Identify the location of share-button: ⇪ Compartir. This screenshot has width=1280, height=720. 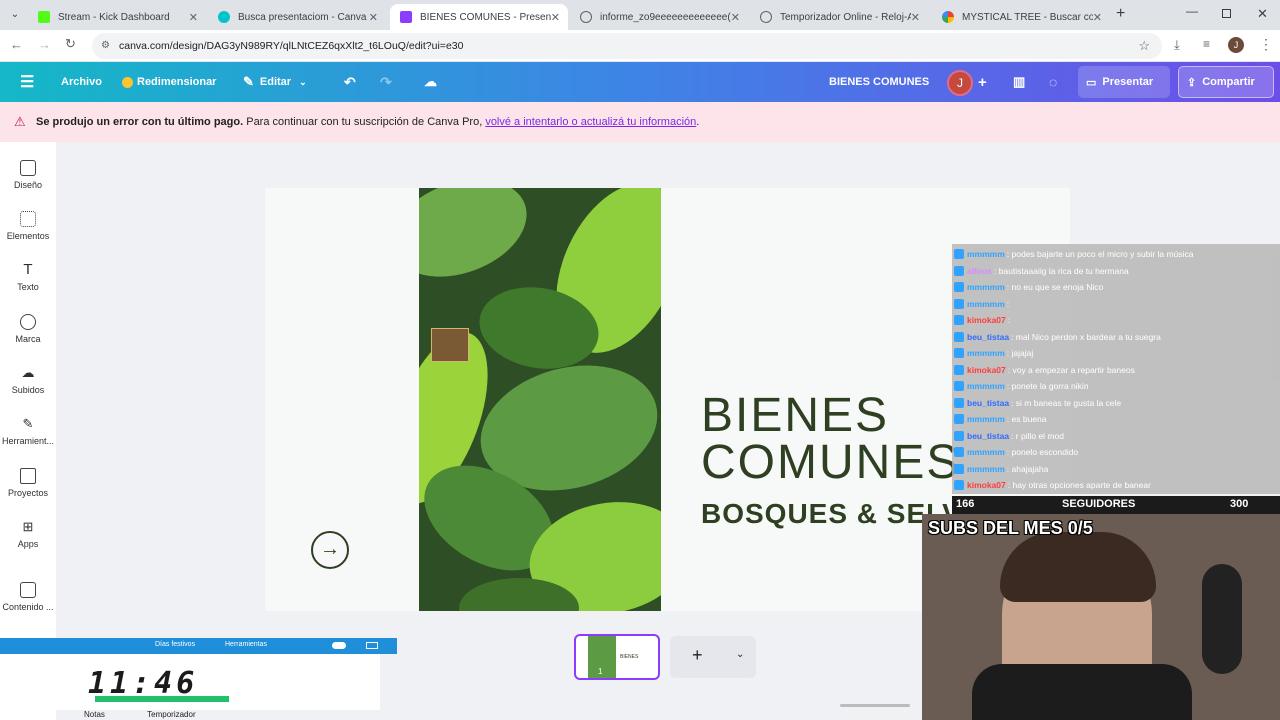
(1226, 82).